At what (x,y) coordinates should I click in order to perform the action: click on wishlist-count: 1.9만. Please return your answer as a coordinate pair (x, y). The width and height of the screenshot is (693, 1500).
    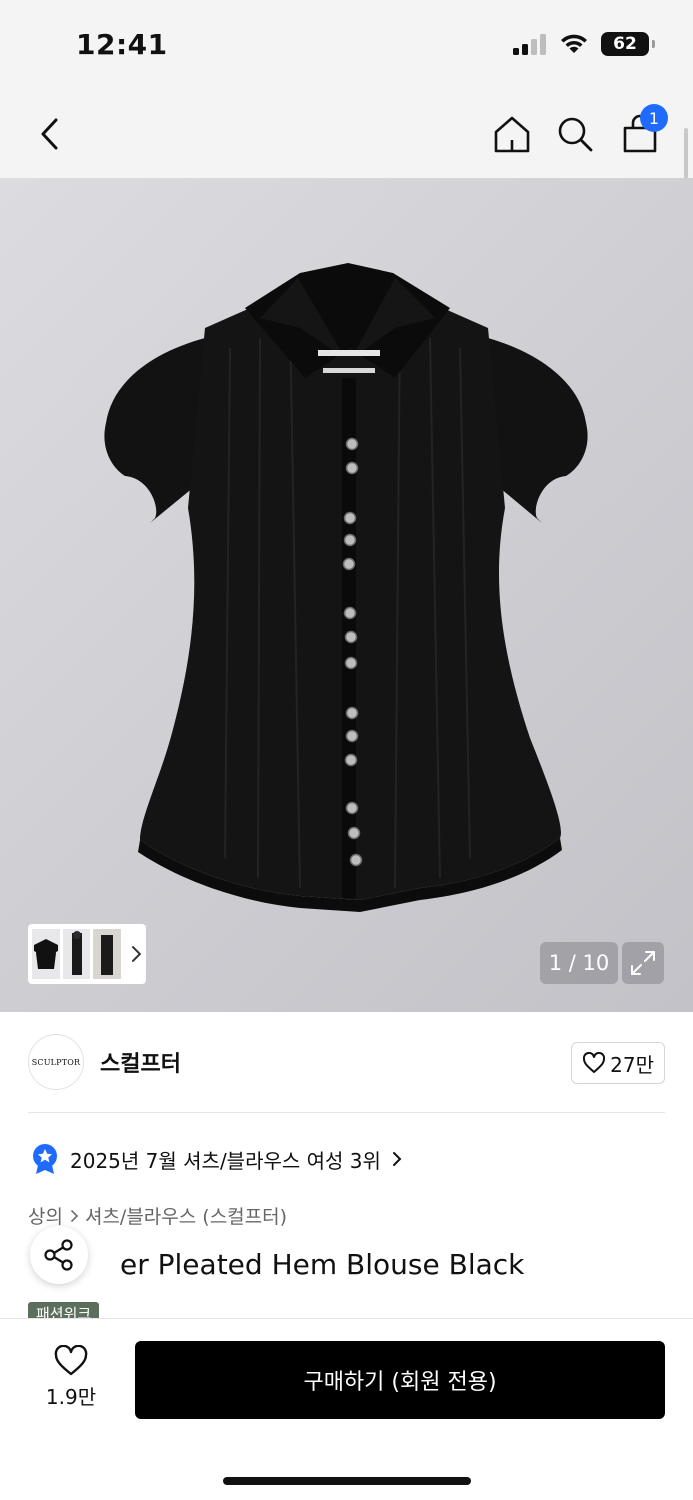
    Looking at the image, I should click on (71, 1397).